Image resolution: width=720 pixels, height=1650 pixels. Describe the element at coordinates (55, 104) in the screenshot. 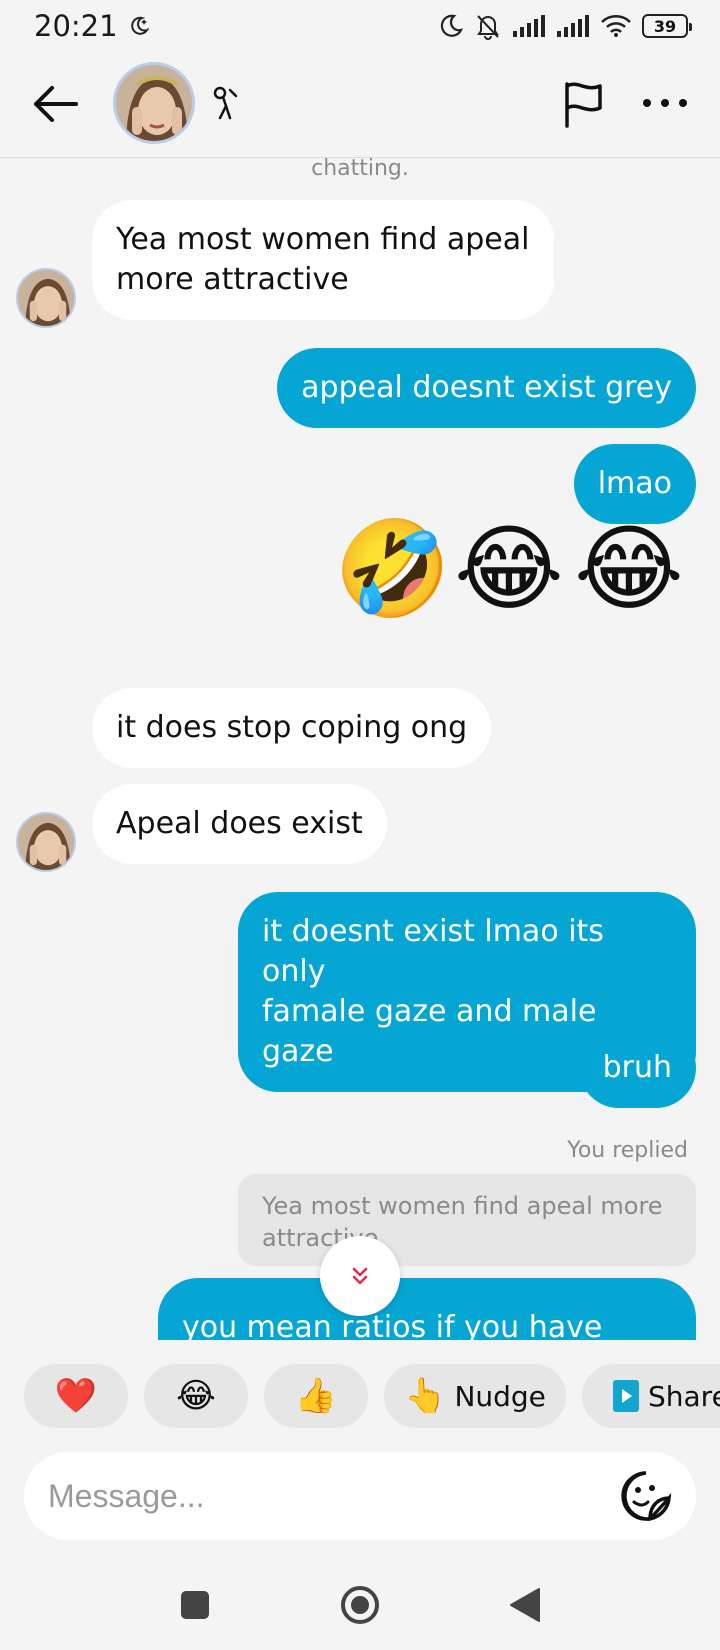

I see `back-arrow-icon` at that location.